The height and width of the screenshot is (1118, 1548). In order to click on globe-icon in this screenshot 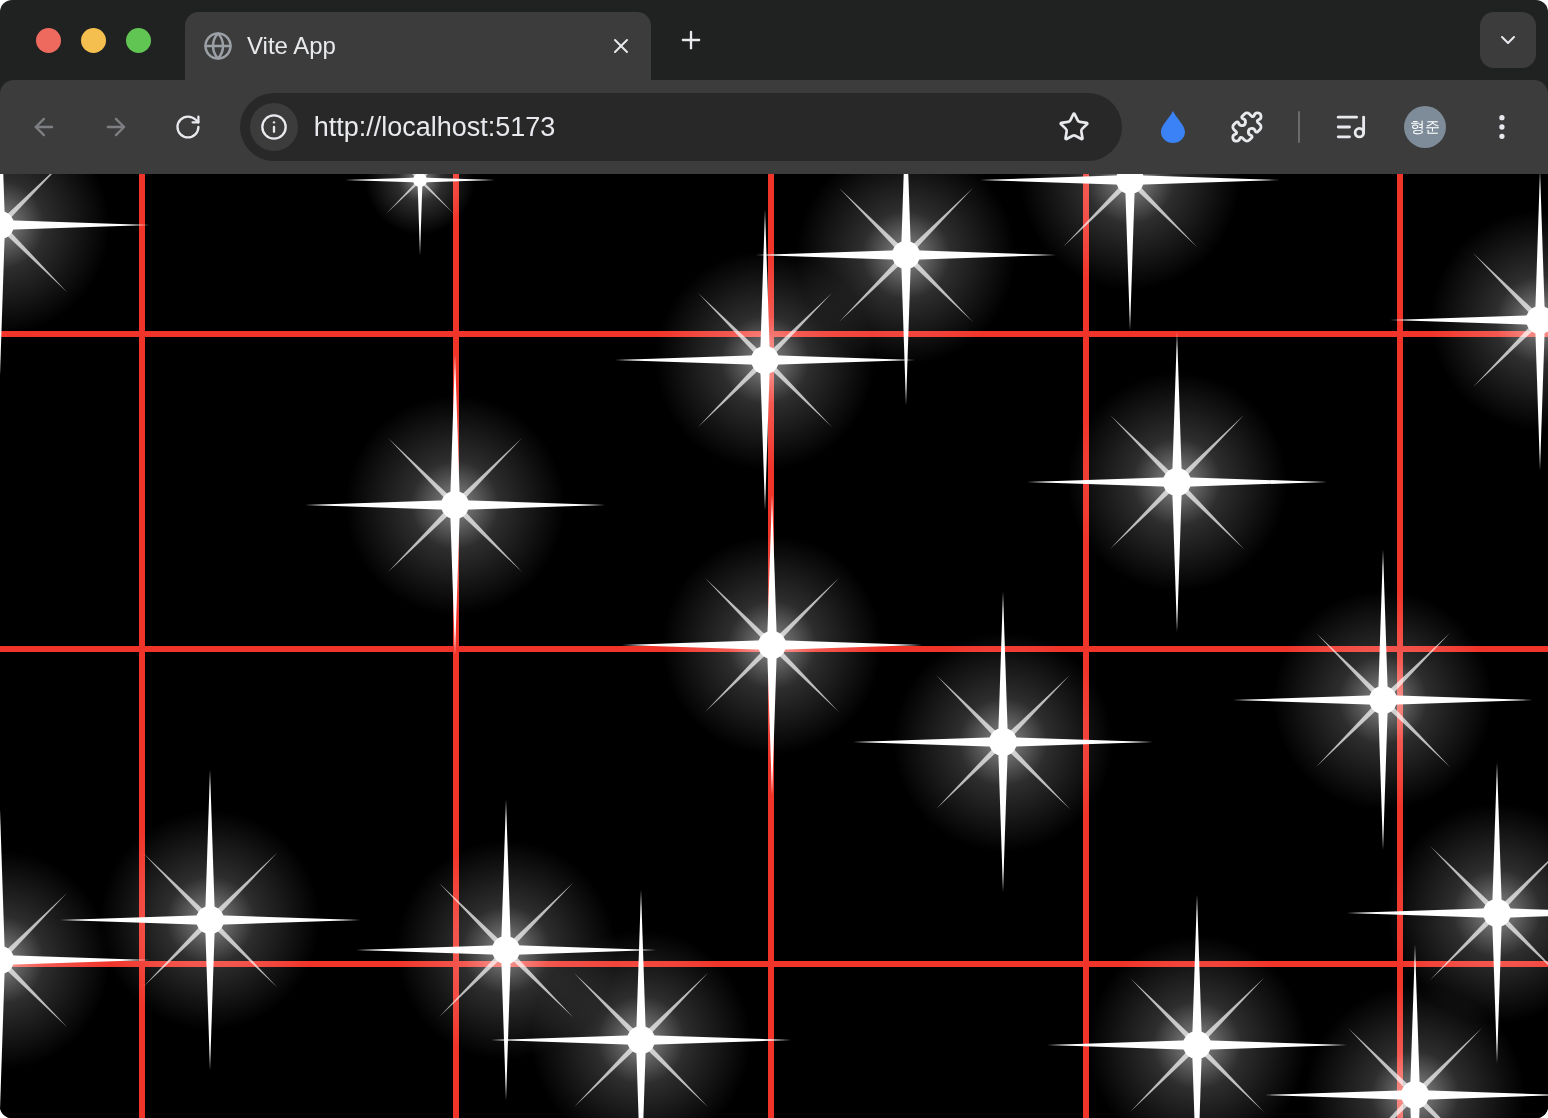, I will do `click(218, 46)`.